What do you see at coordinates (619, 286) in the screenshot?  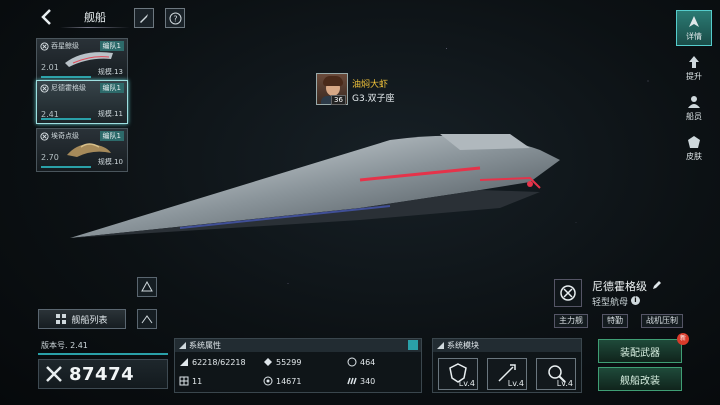 I see `ship-name: 尼德霍格级` at bounding box center [619, 286].